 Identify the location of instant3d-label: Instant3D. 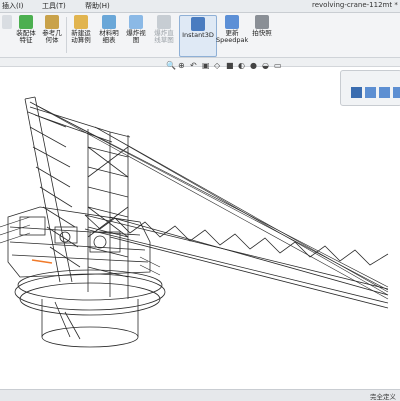
(198, 35).